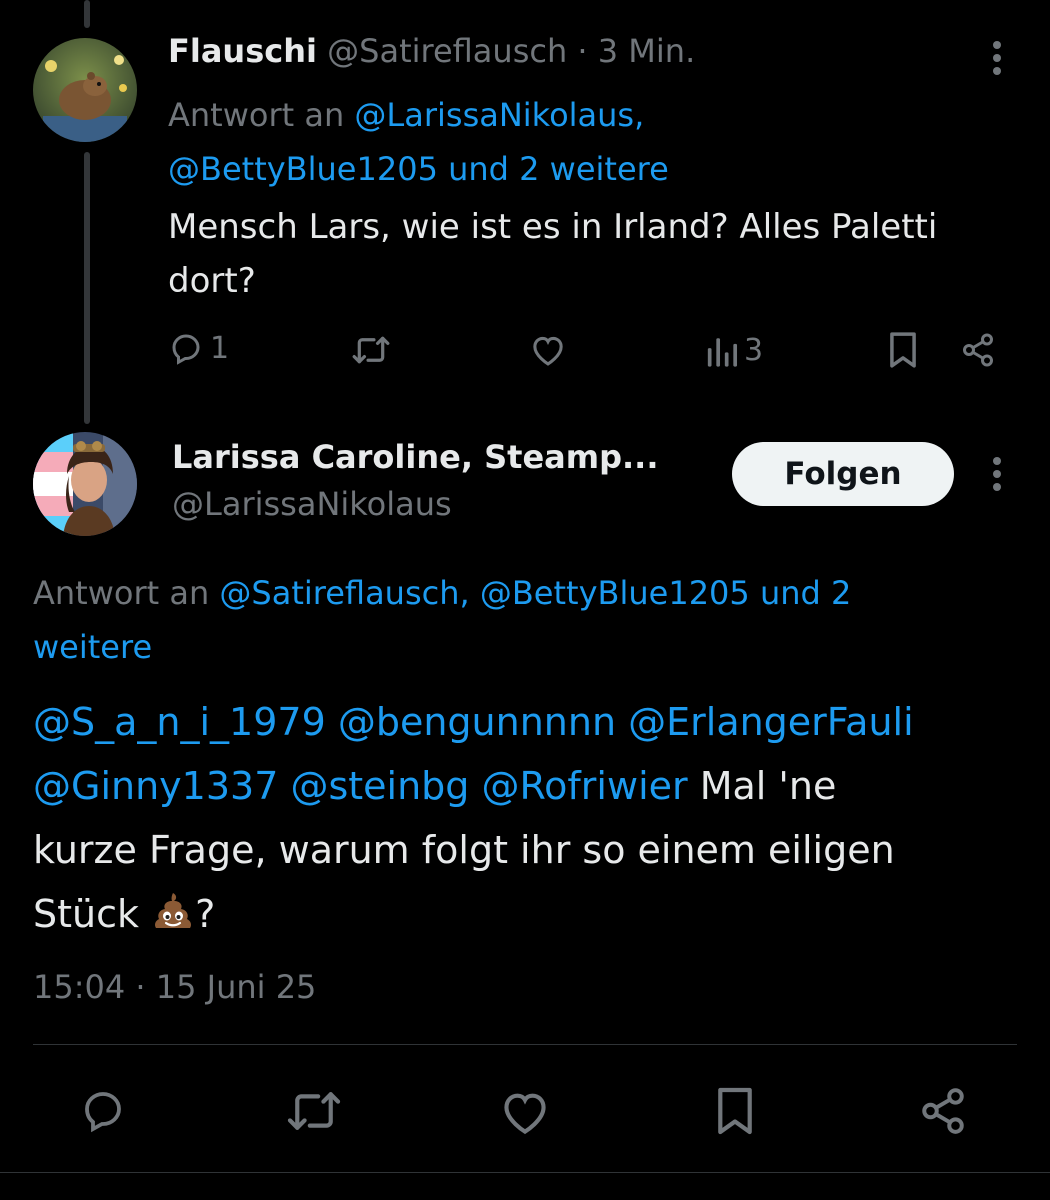  I want to click on reply-count: 1, so click(220, 348).